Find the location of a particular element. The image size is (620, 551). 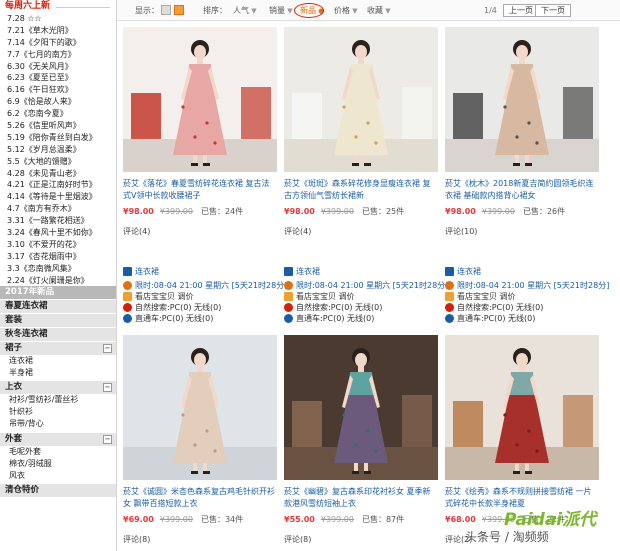

sort-favorites-label: 收藏 is located at coordinates (375, 10).